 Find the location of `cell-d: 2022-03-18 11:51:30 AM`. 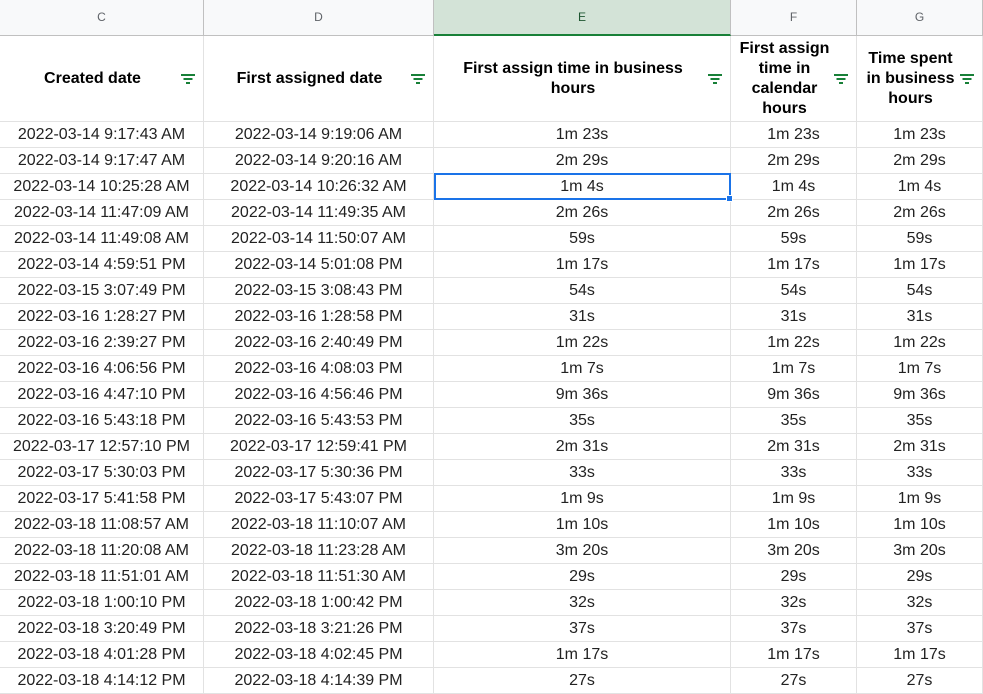

cell-d: 2022-03-18 11:51:30 AM is located at coordinates (319, 577).